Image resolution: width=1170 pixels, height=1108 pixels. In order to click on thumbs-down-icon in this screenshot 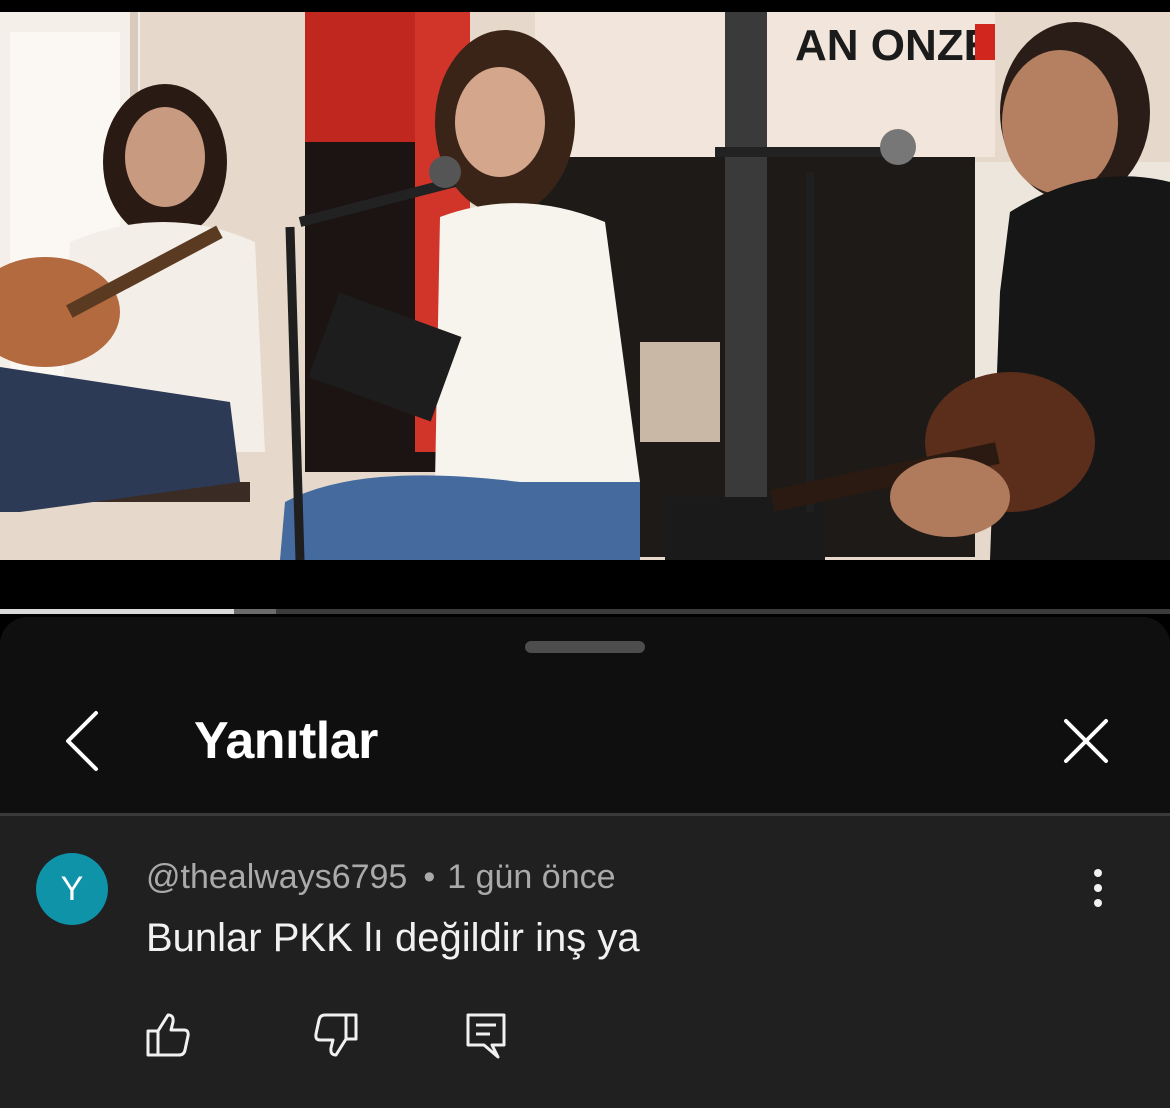, I will do `click(336, 1035)`.